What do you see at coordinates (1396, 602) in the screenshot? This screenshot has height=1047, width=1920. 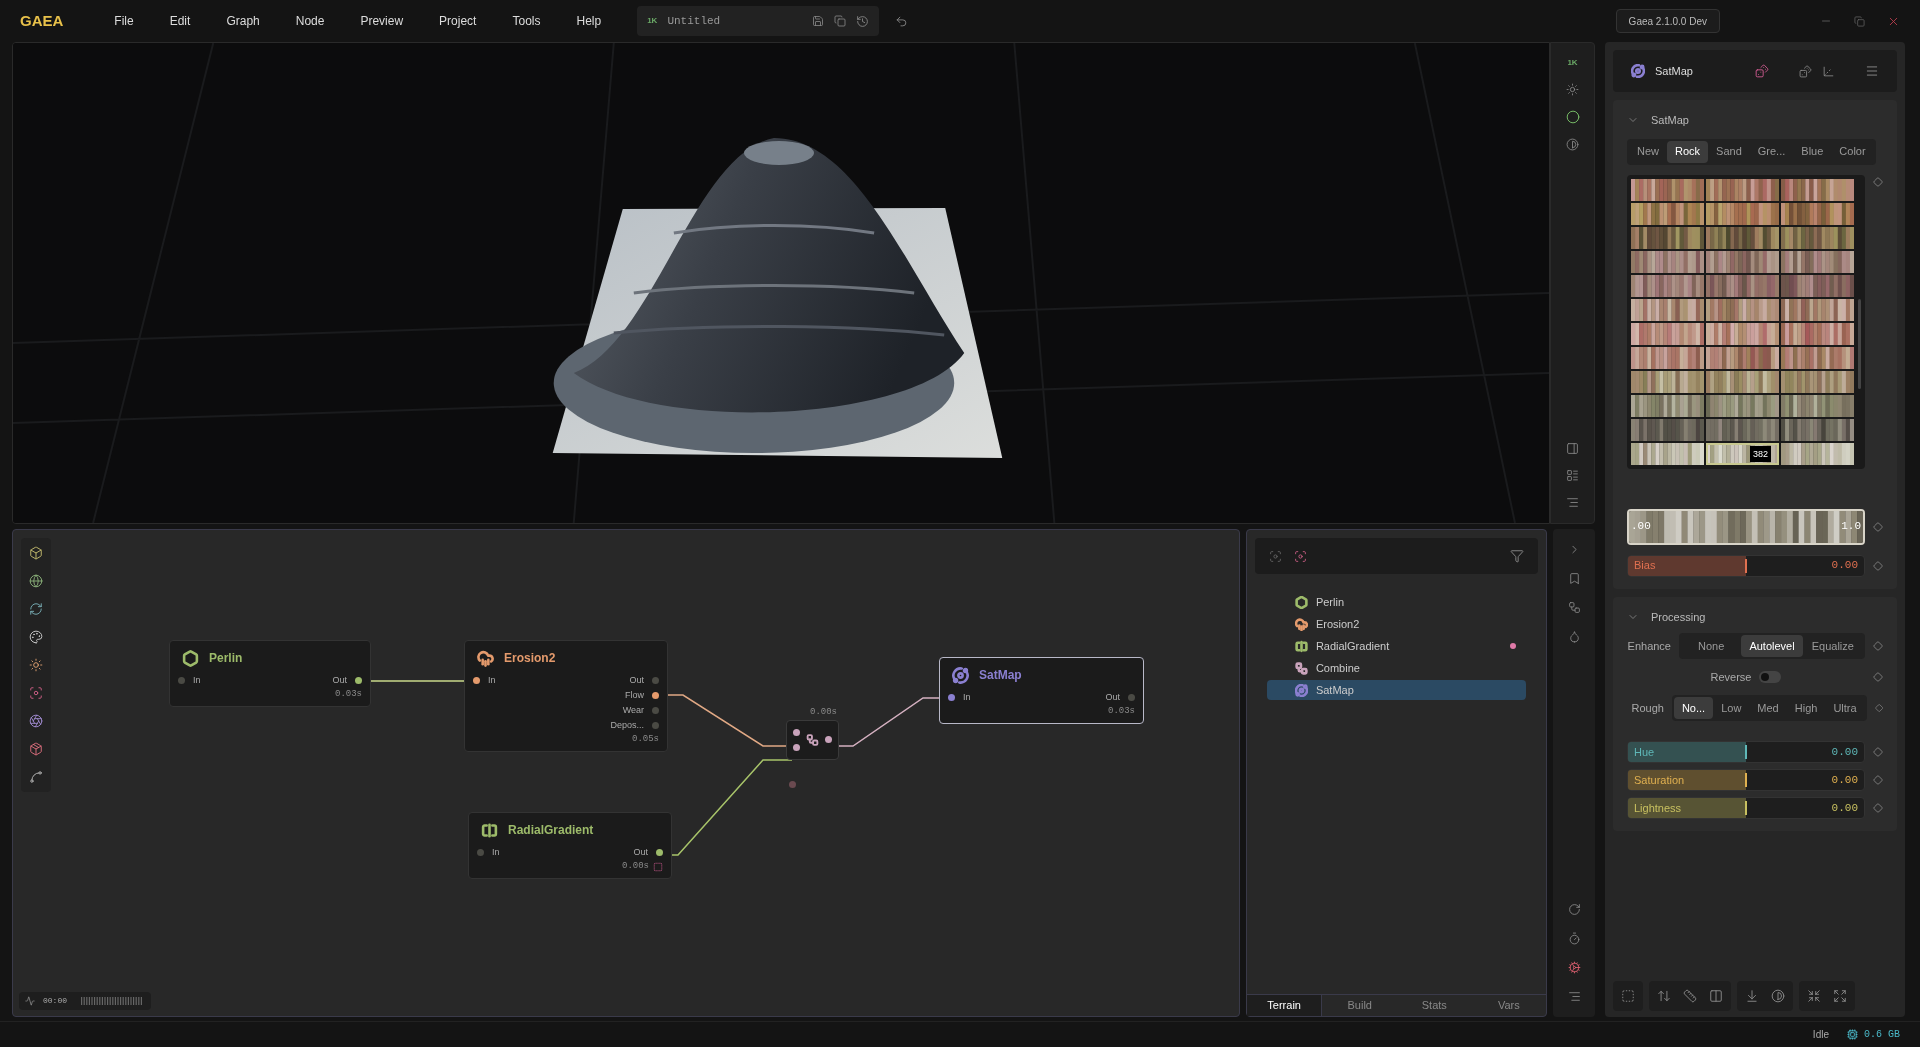 I see `node-list-item: Perlin` at bounding box center [1396, 602].